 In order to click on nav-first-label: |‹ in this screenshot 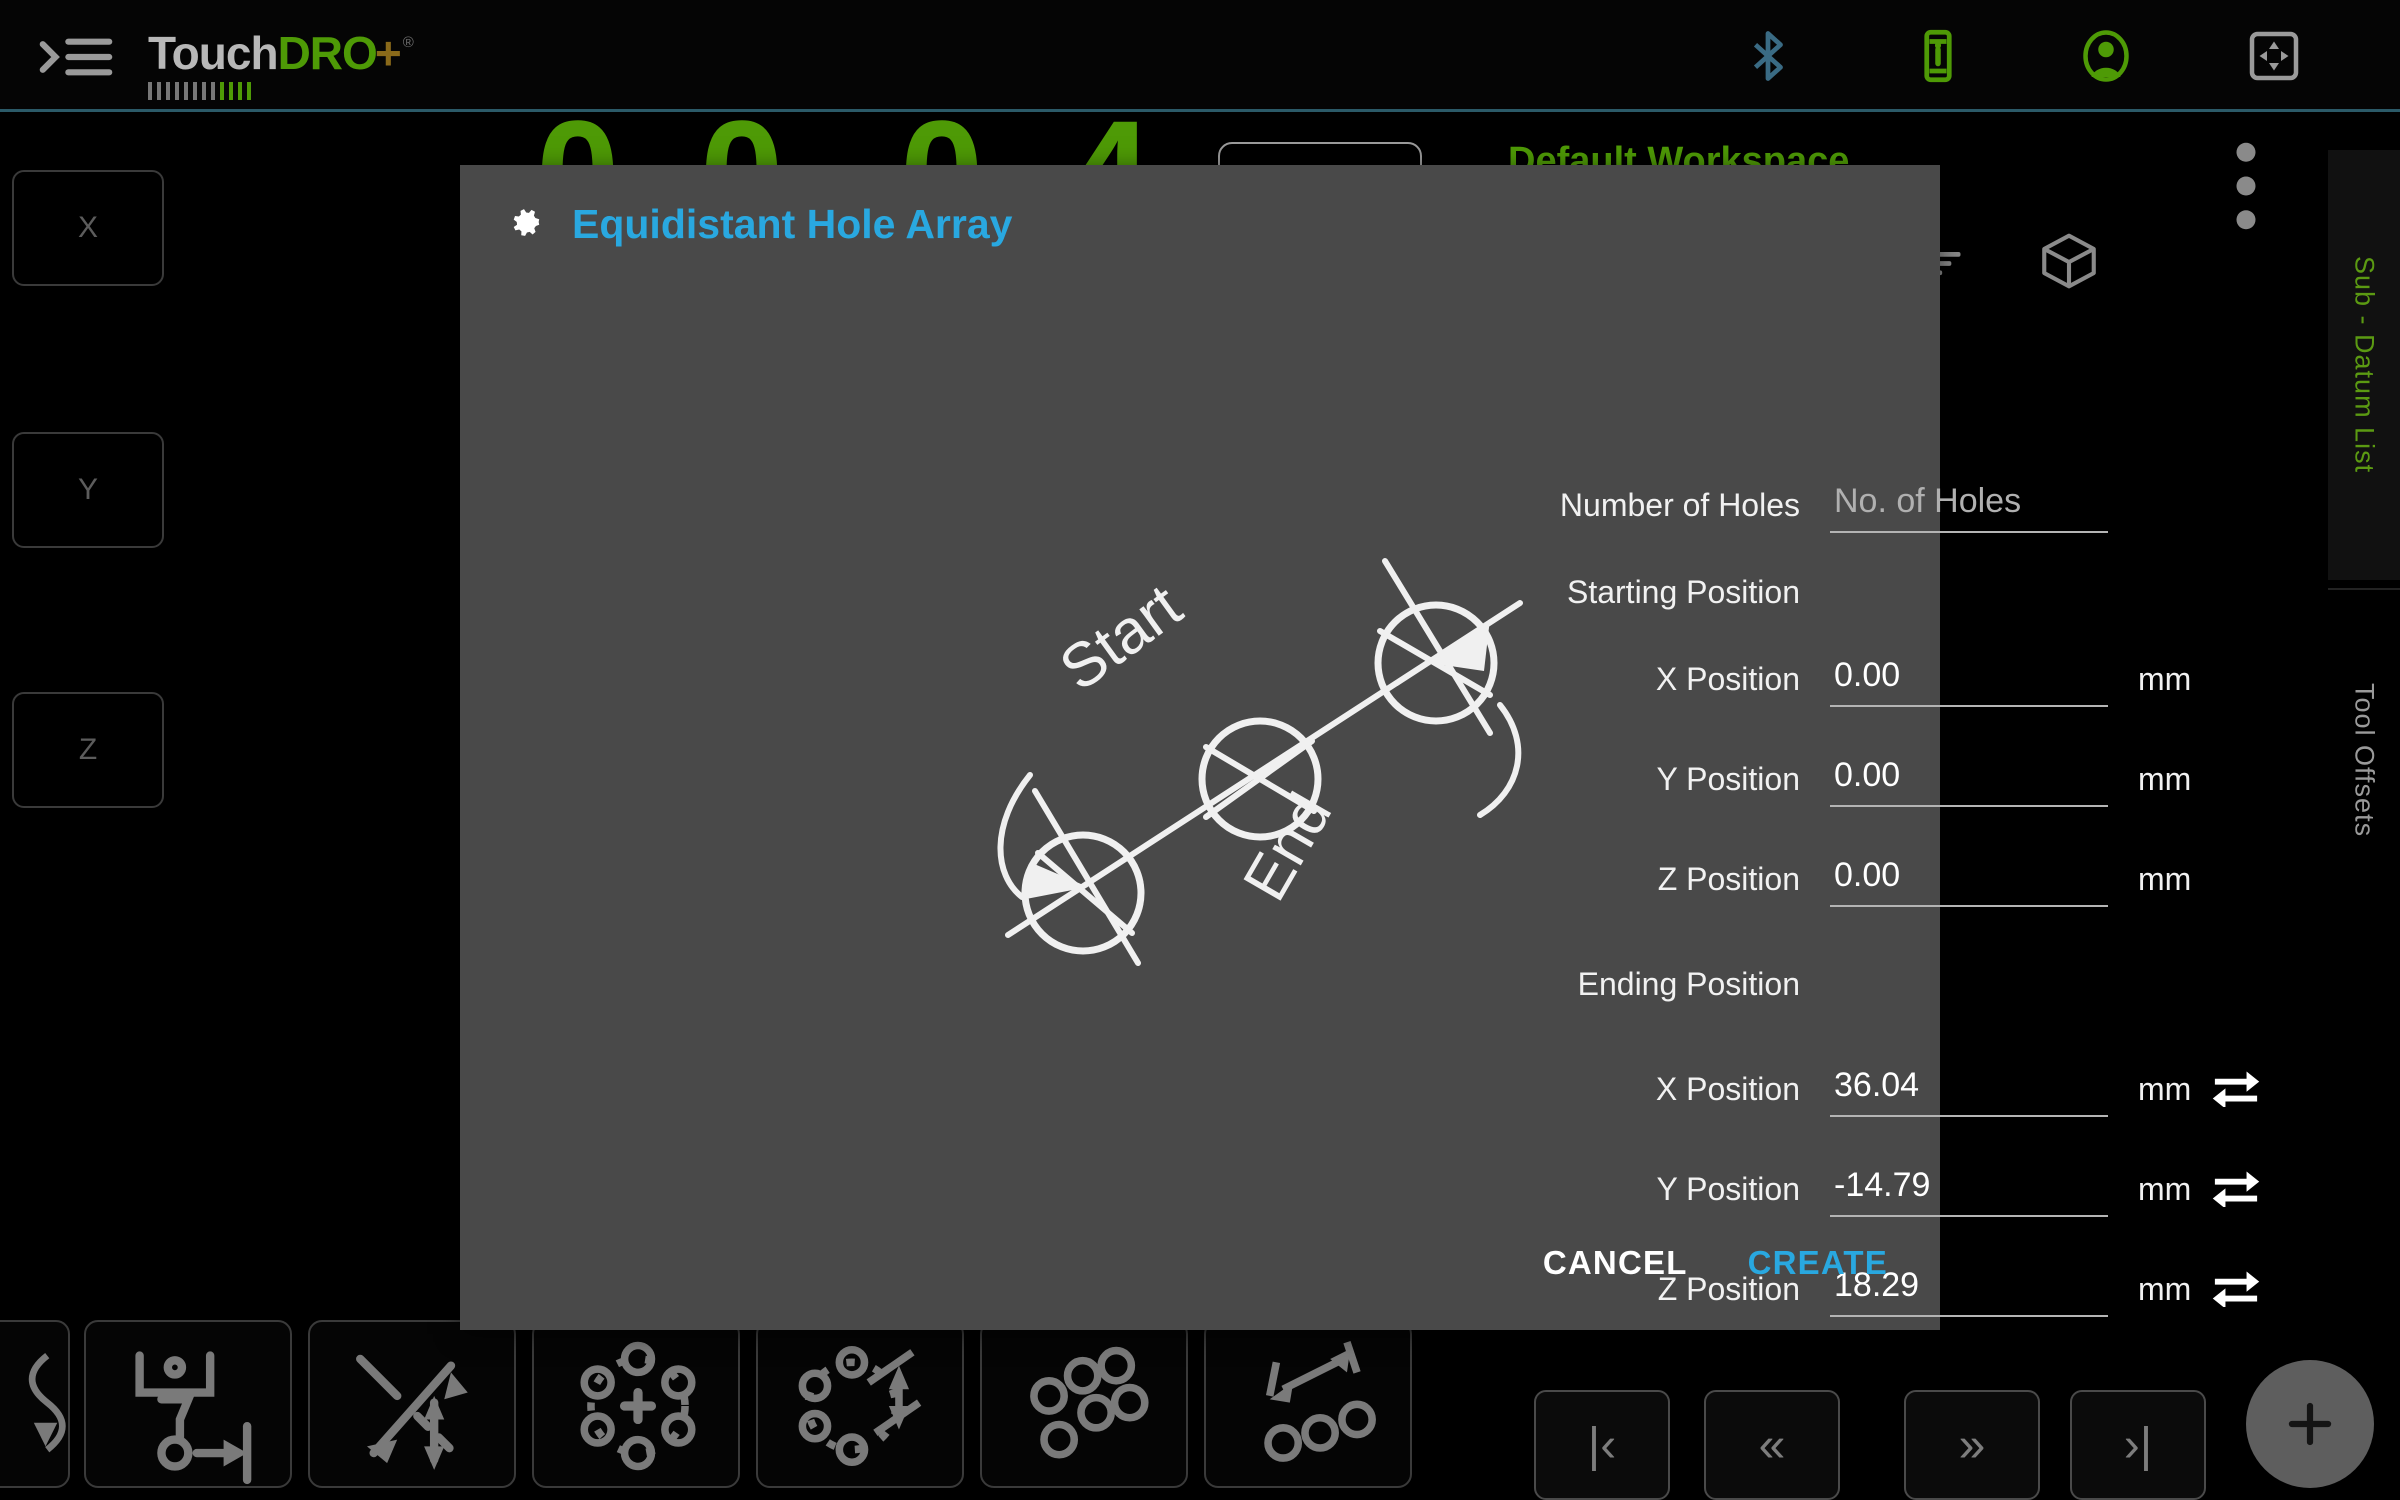, I will do `click(1602, 1445)`.